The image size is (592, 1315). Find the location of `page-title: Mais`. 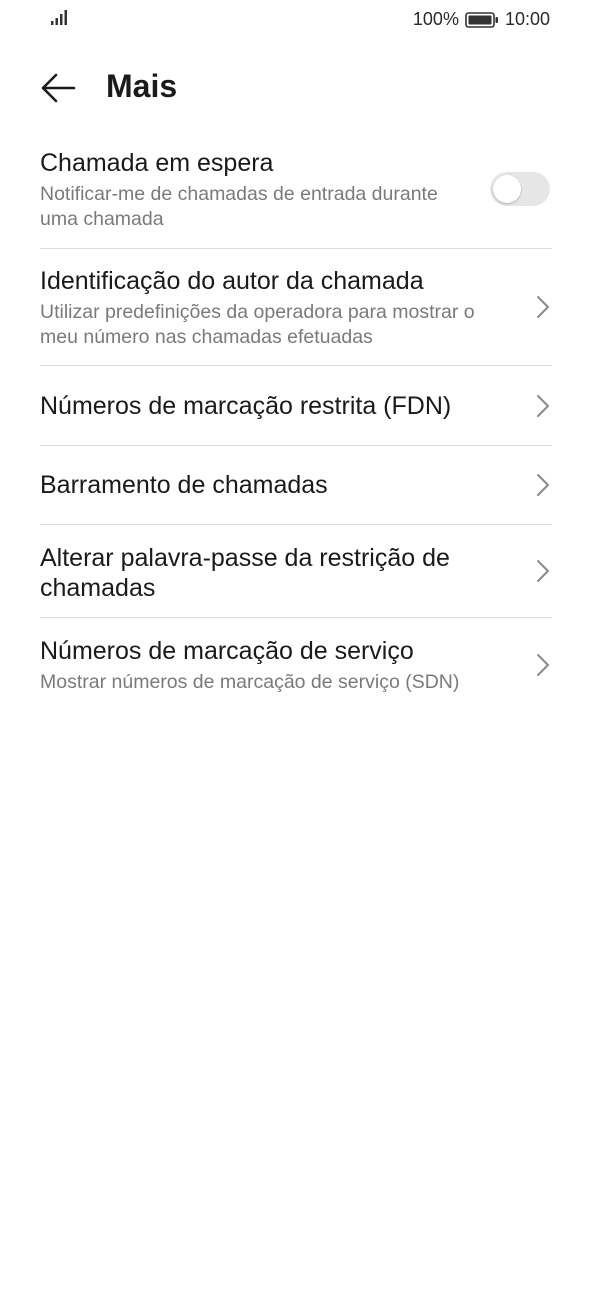

page-title: Mais is located at coordinates (142, 86).